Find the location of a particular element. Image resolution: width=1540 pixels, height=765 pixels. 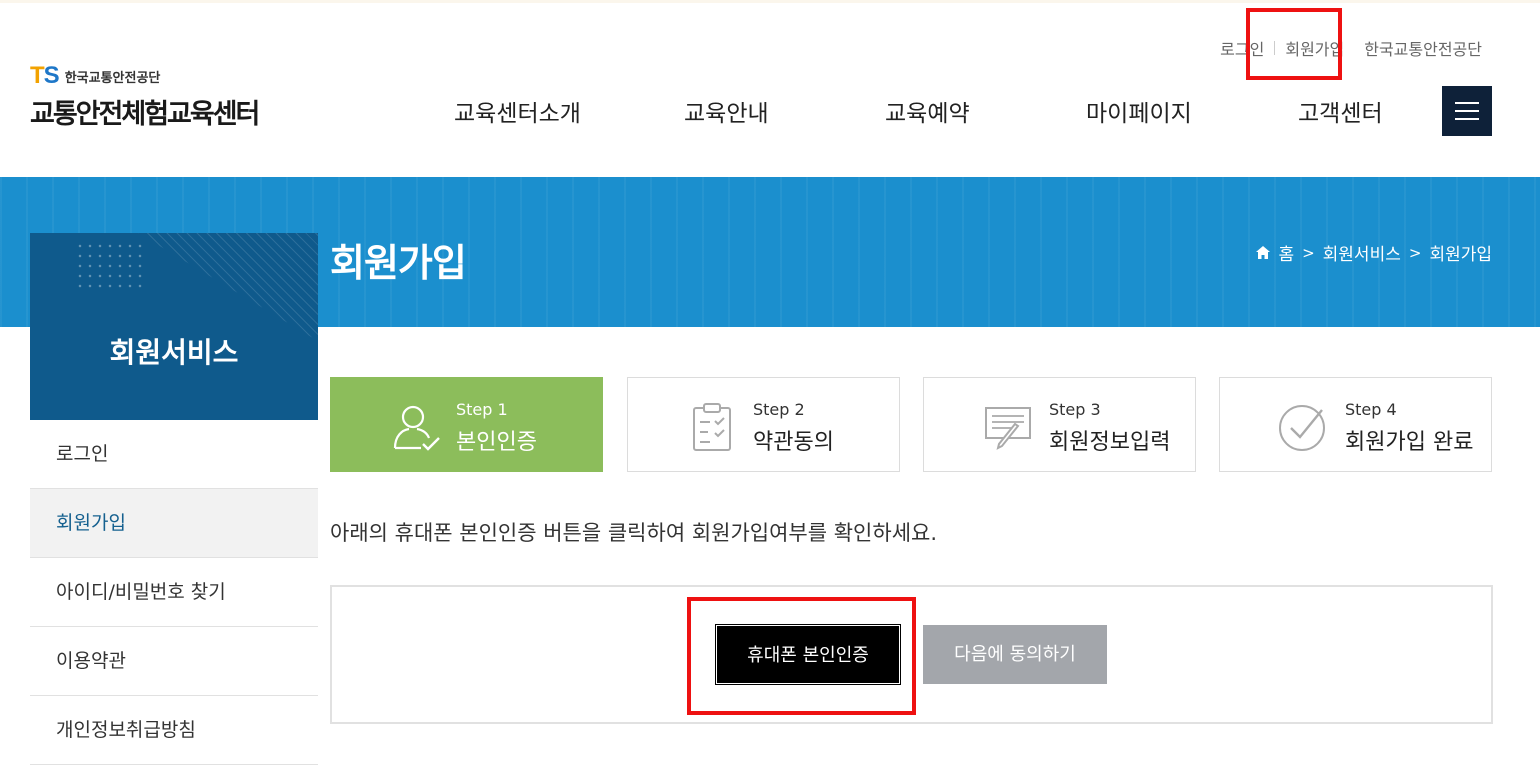

step-label: 약관동의 is located at coordinates (793, 442).